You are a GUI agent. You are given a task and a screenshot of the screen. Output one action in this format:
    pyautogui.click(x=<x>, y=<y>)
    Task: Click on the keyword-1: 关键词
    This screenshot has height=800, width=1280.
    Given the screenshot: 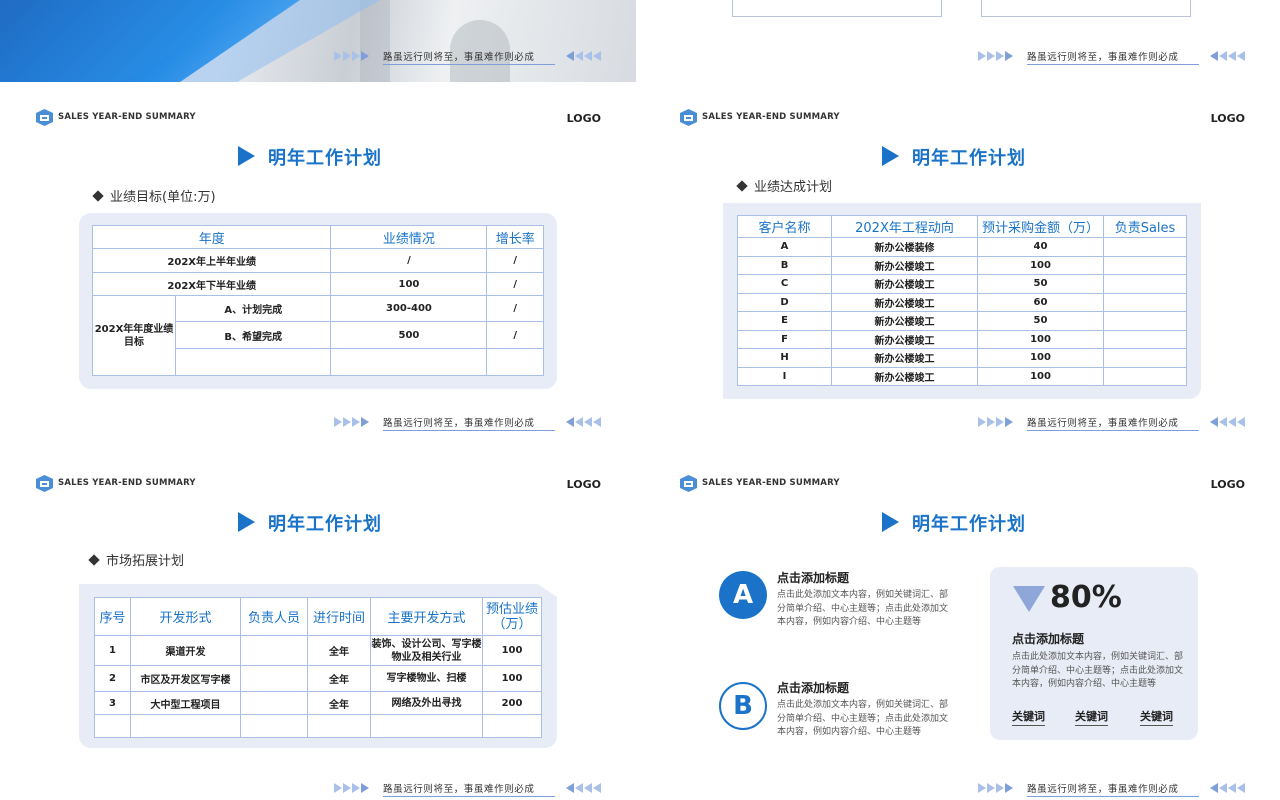 What is the action you would take?
    pyautogui.click(x=1028, y=717)
    